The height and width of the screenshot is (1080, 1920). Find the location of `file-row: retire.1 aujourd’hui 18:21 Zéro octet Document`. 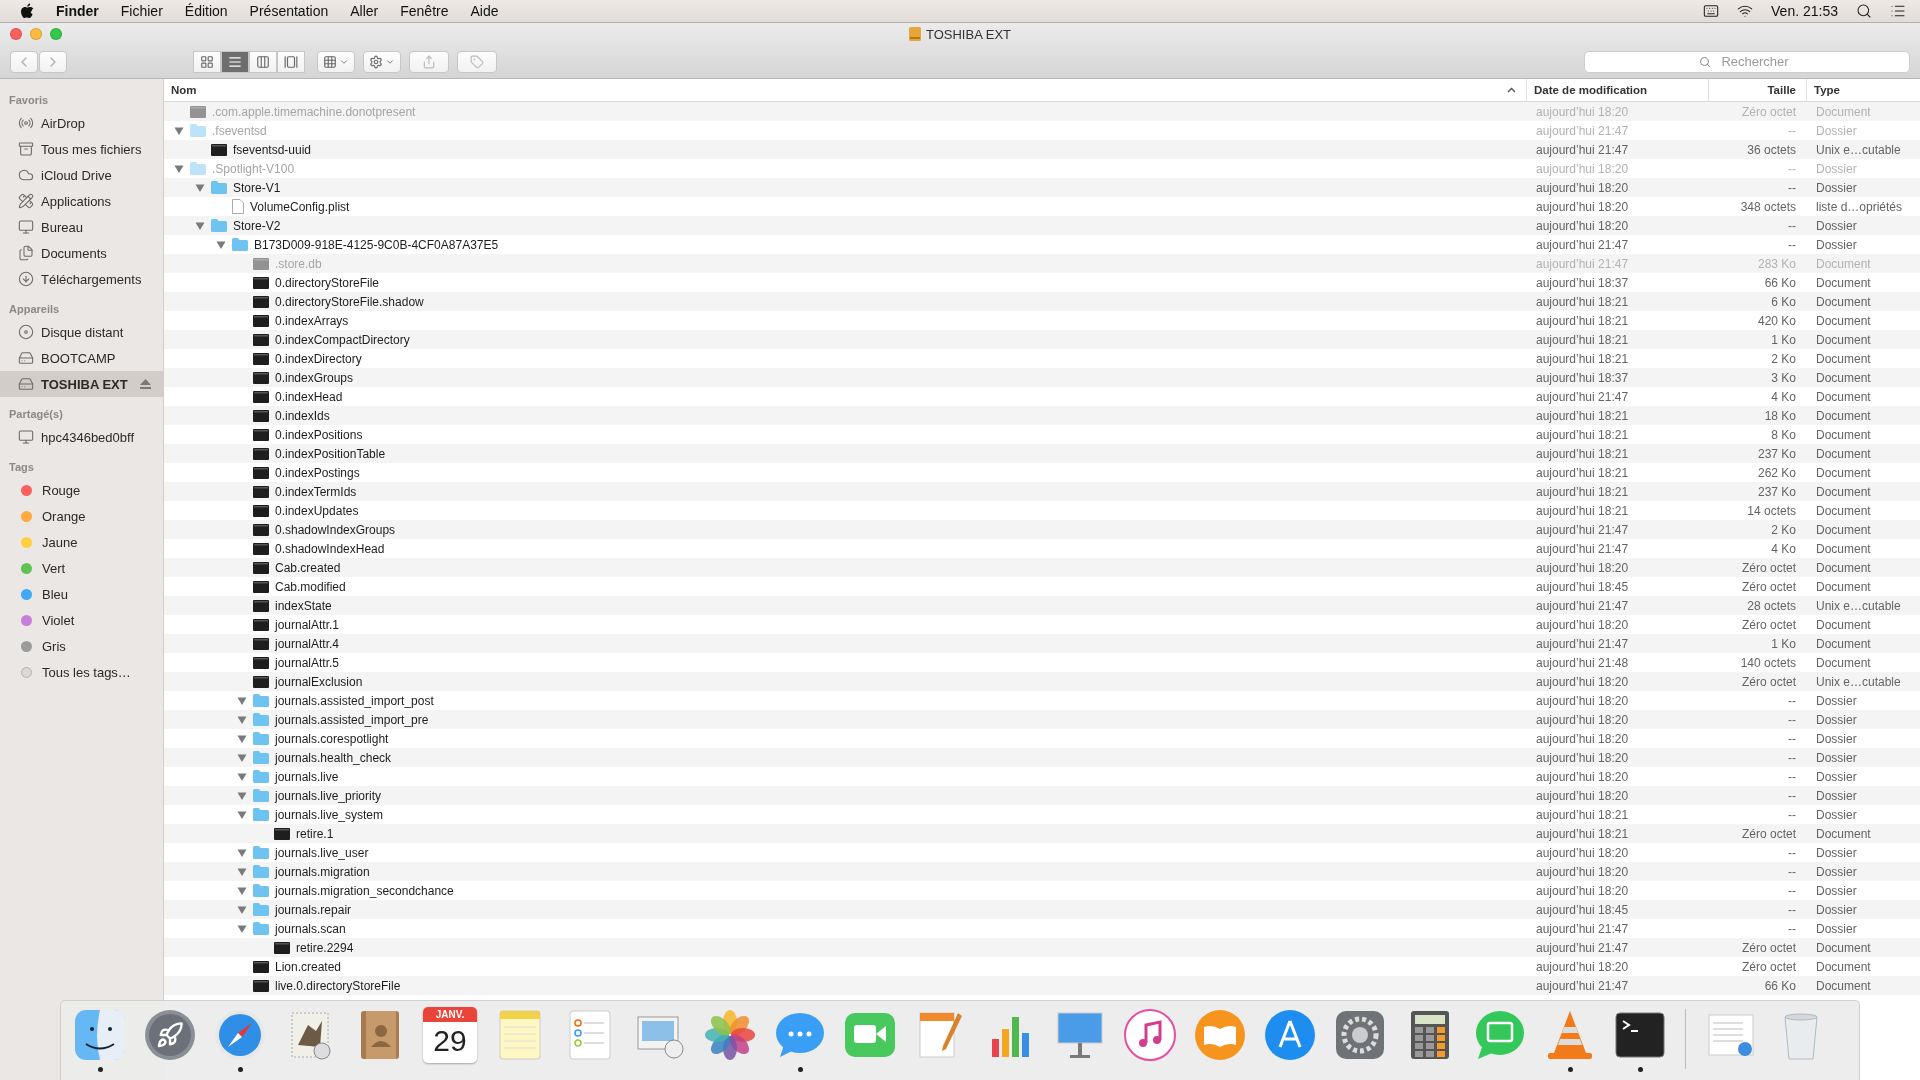

file-row: retire.1 aujourd’hui 18:21 Zéro octet Document is located at coordinates (1042, 833).